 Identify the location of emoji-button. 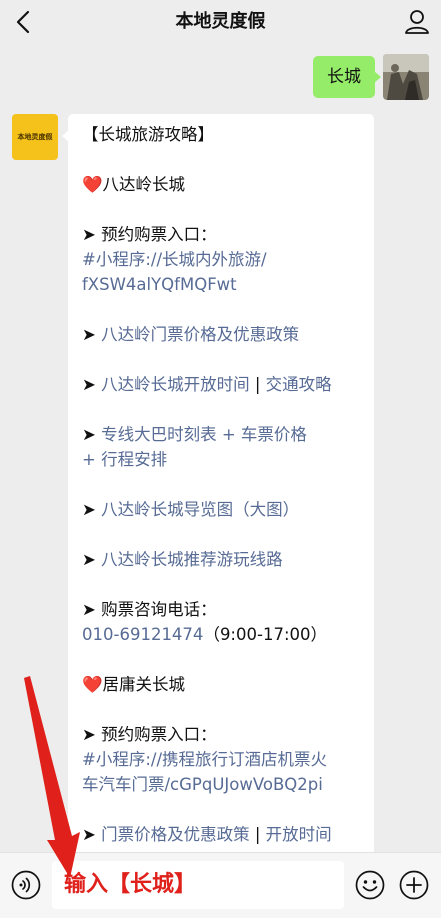
(370, 885).